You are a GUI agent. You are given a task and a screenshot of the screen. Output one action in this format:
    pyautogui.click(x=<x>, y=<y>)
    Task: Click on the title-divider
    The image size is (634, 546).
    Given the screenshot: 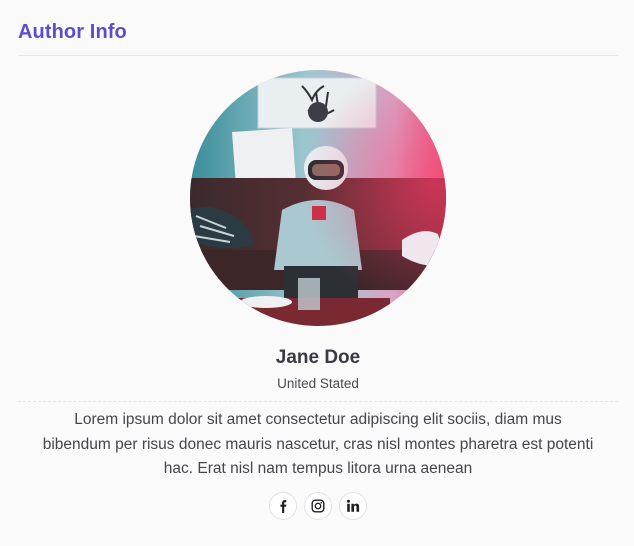 What is the action you would take?
    pyautogui.click(x=318, y=55)
    